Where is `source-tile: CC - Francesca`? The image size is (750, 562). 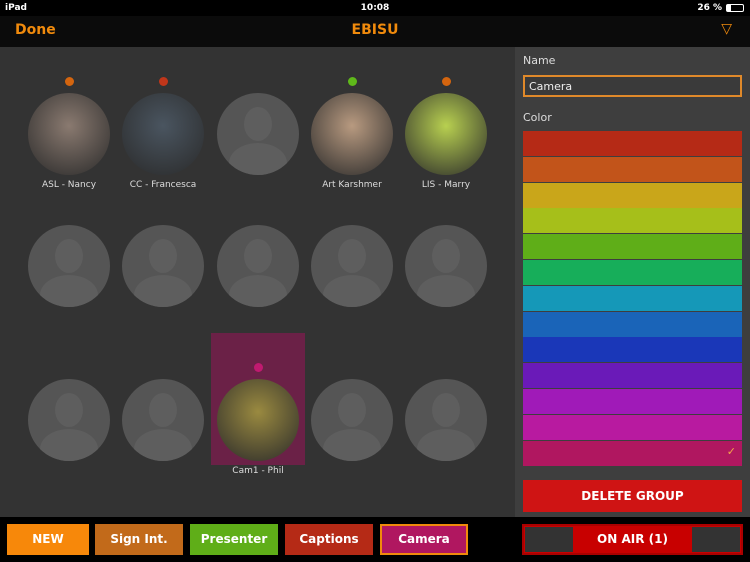 source-tile: CC - Francesca is located at coordinates (163, 118).